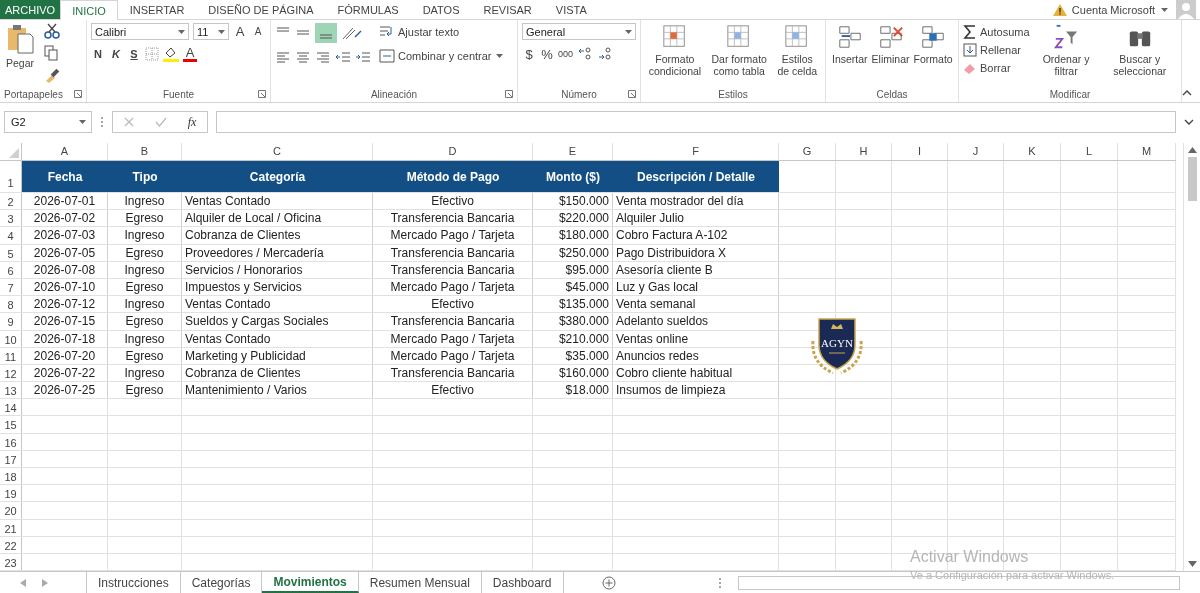 The width and height of the screenshot is (1200, 593). Describe the element at coordinates (573, 201) in the screenshot. I see `table-cell: $150.000` at that location.